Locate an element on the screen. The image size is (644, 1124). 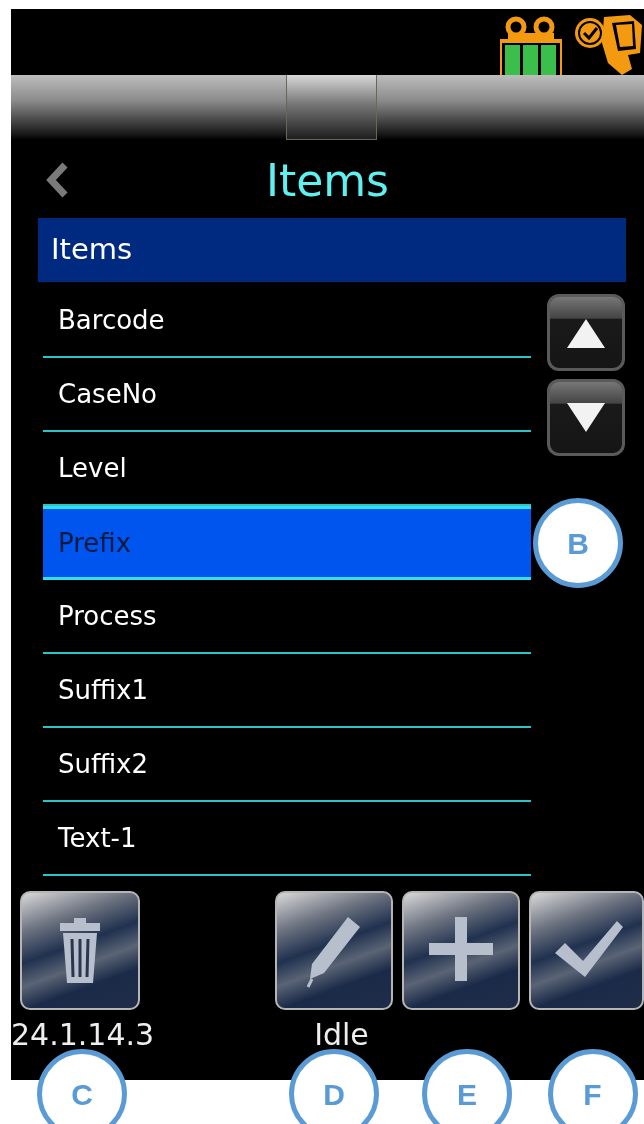
page-title: Items is located at coordinates (327, 181).